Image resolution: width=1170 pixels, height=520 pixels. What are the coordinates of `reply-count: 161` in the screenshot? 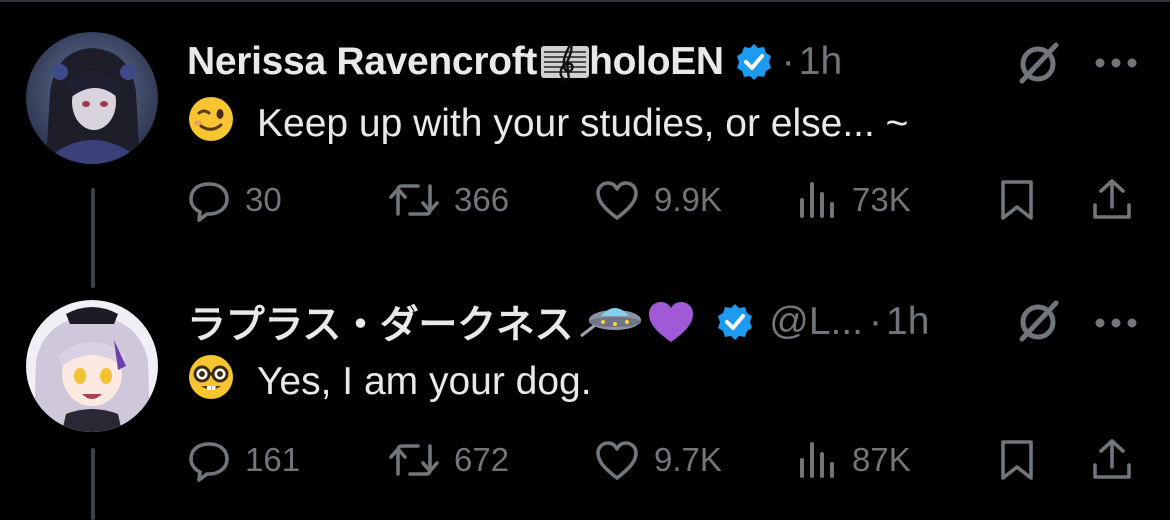 It's located at (273, 459).